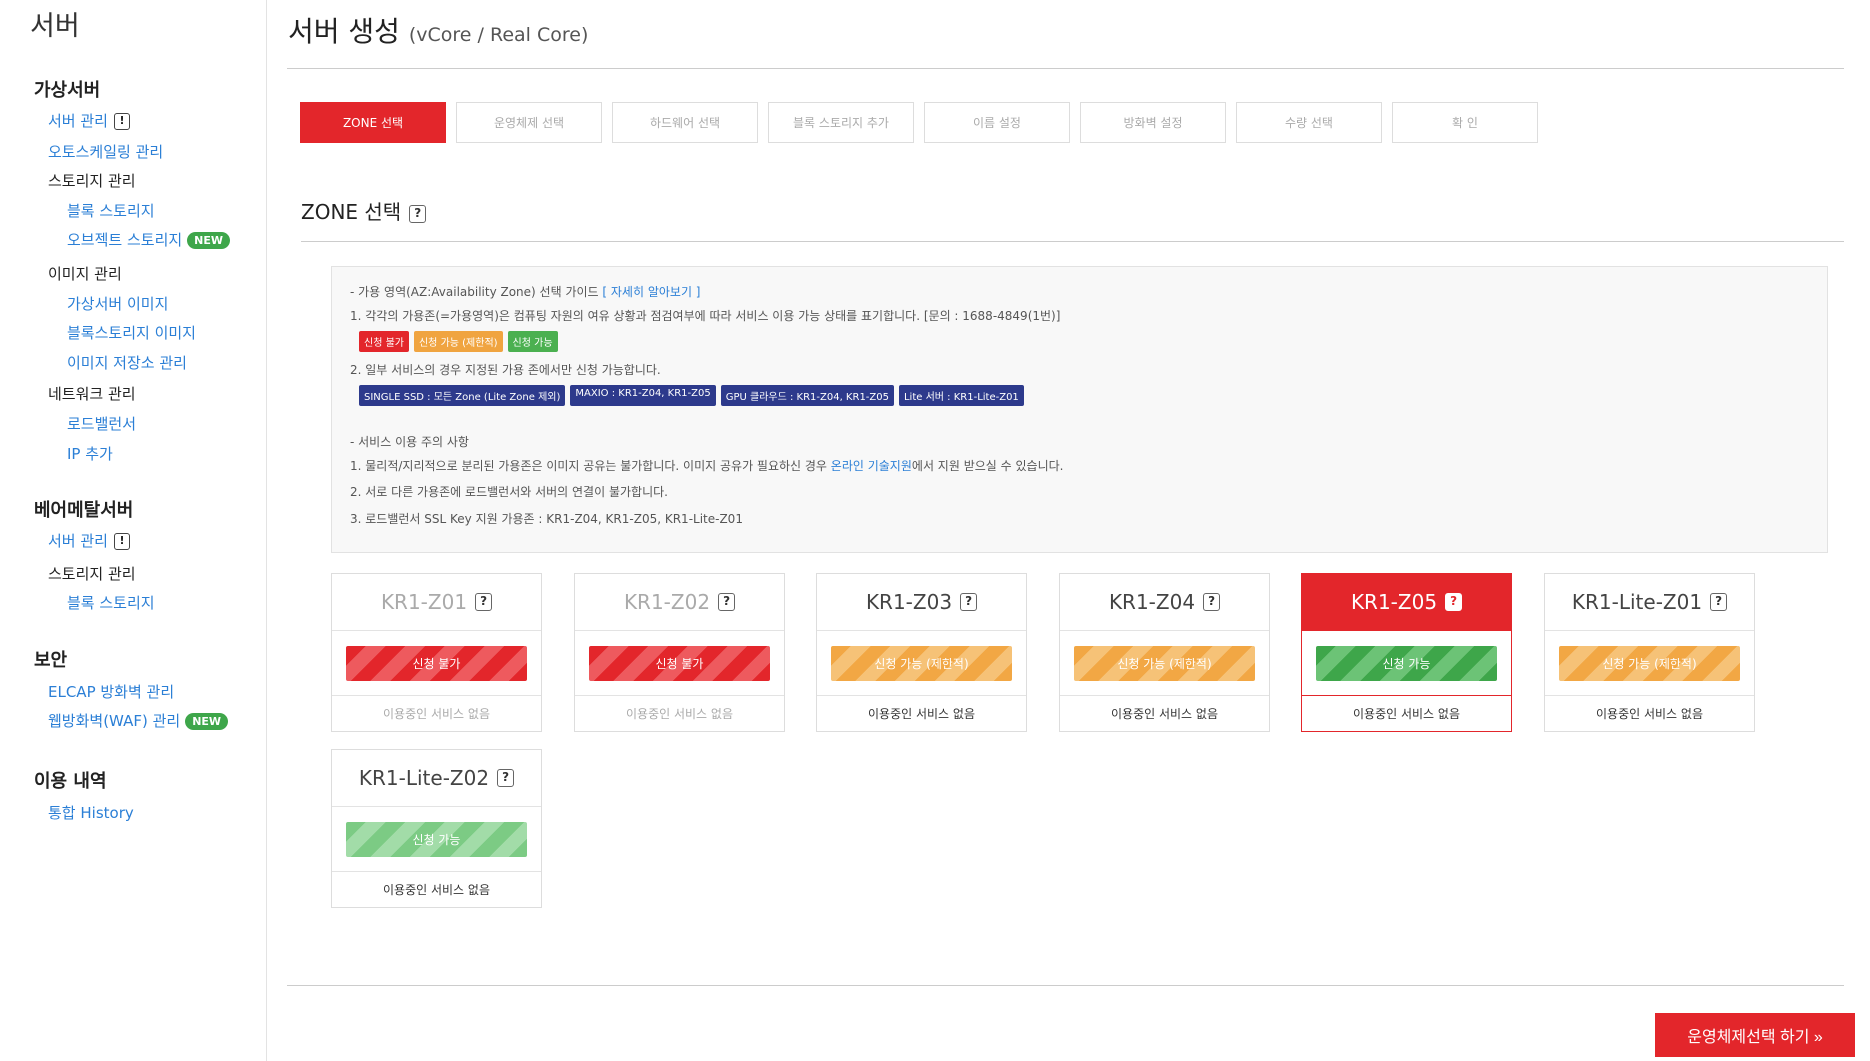 This screenshot has width=1870, height=1061. Describe the element at coordinates (92, 394) in the screenshot. I see `sidebar-item-network-mgmt: 네트워크 관리` at that location.